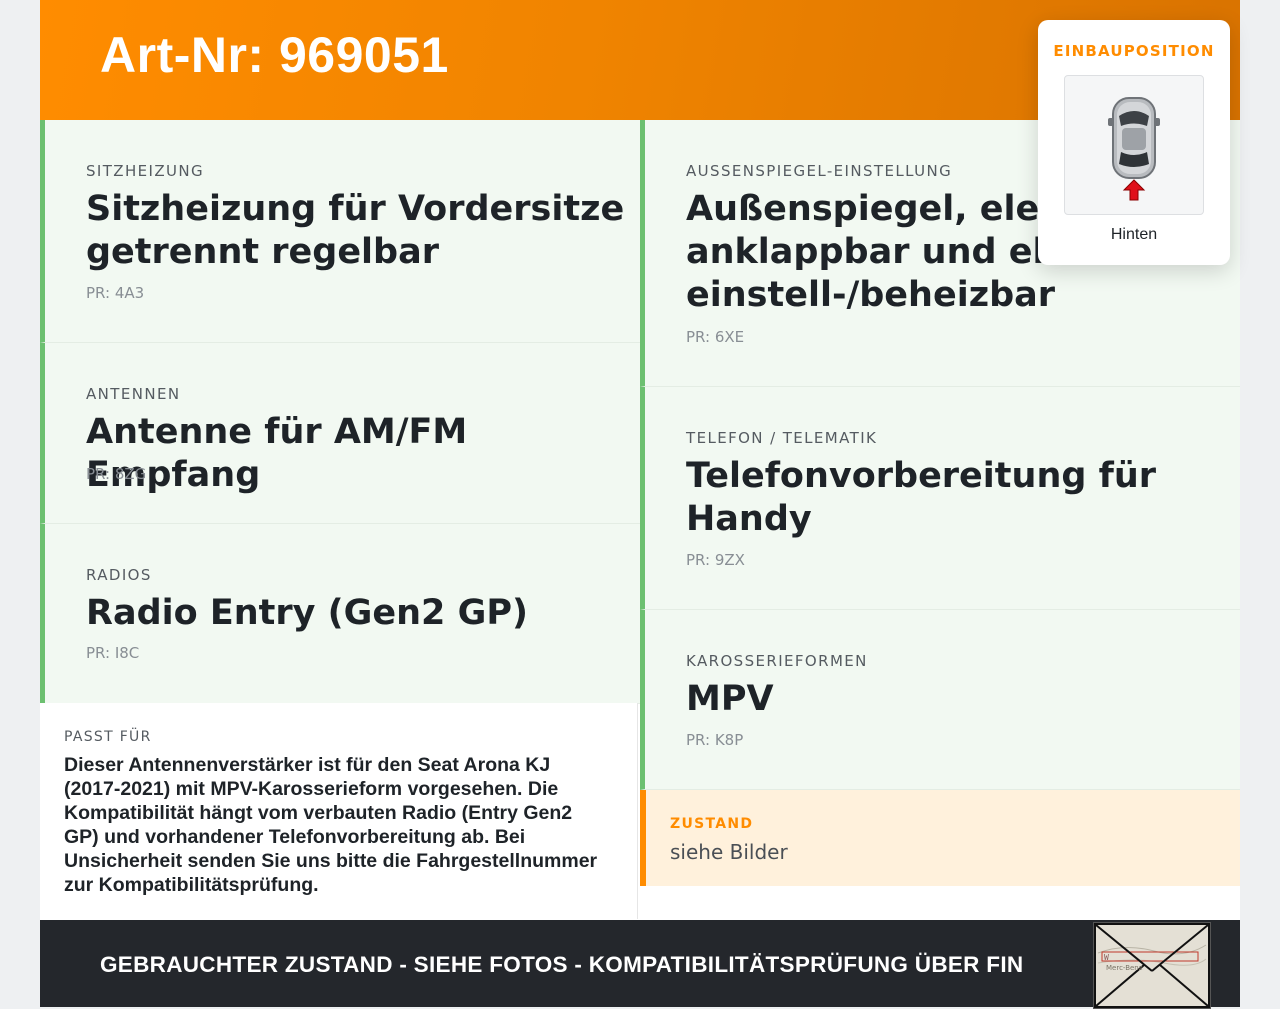 Image resolution: width=1280 pixels, height=1009 pixels. Describe the element at coordinates (715, 740) in the screenshot. I see `card-pr-code: PR: K8P` at that location.